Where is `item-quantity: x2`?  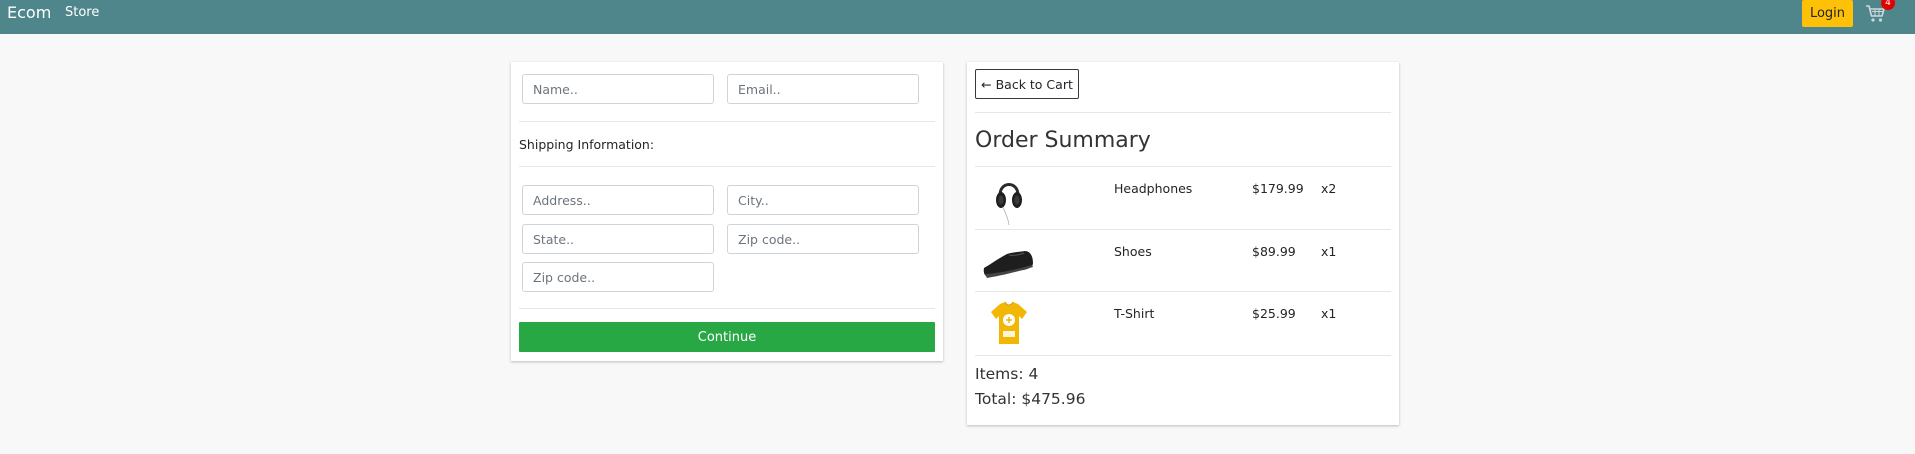 item-quantity: x2 is located at coordinates (1329, 188).